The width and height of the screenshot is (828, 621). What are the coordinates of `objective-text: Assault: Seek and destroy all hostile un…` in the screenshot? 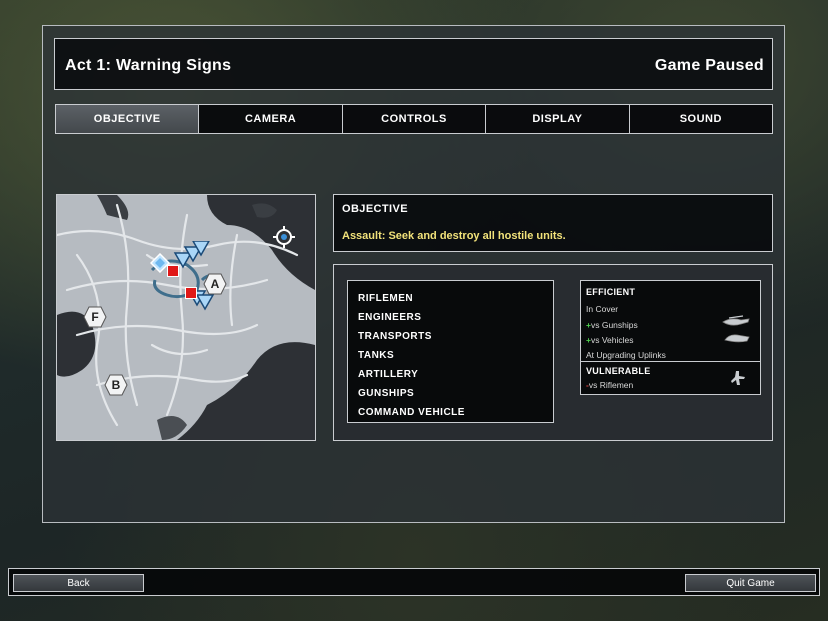 It's located at (454, 236).